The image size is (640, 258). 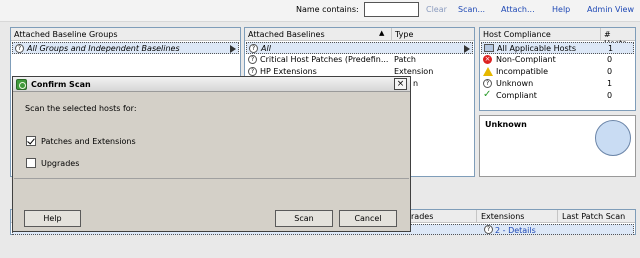 What do you see at coordinates (436, 9) in the screenshot?
I see `clear-link: Clear` at bounding box center [436, 9].